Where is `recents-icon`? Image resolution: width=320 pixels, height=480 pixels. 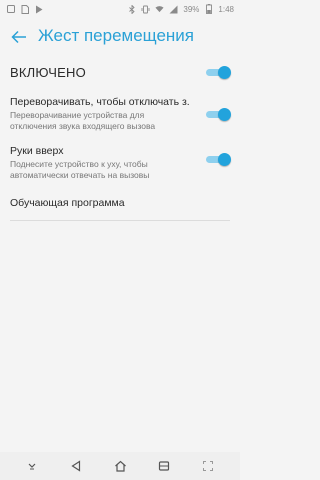
recents-icon is located at coordinates (164, 466).